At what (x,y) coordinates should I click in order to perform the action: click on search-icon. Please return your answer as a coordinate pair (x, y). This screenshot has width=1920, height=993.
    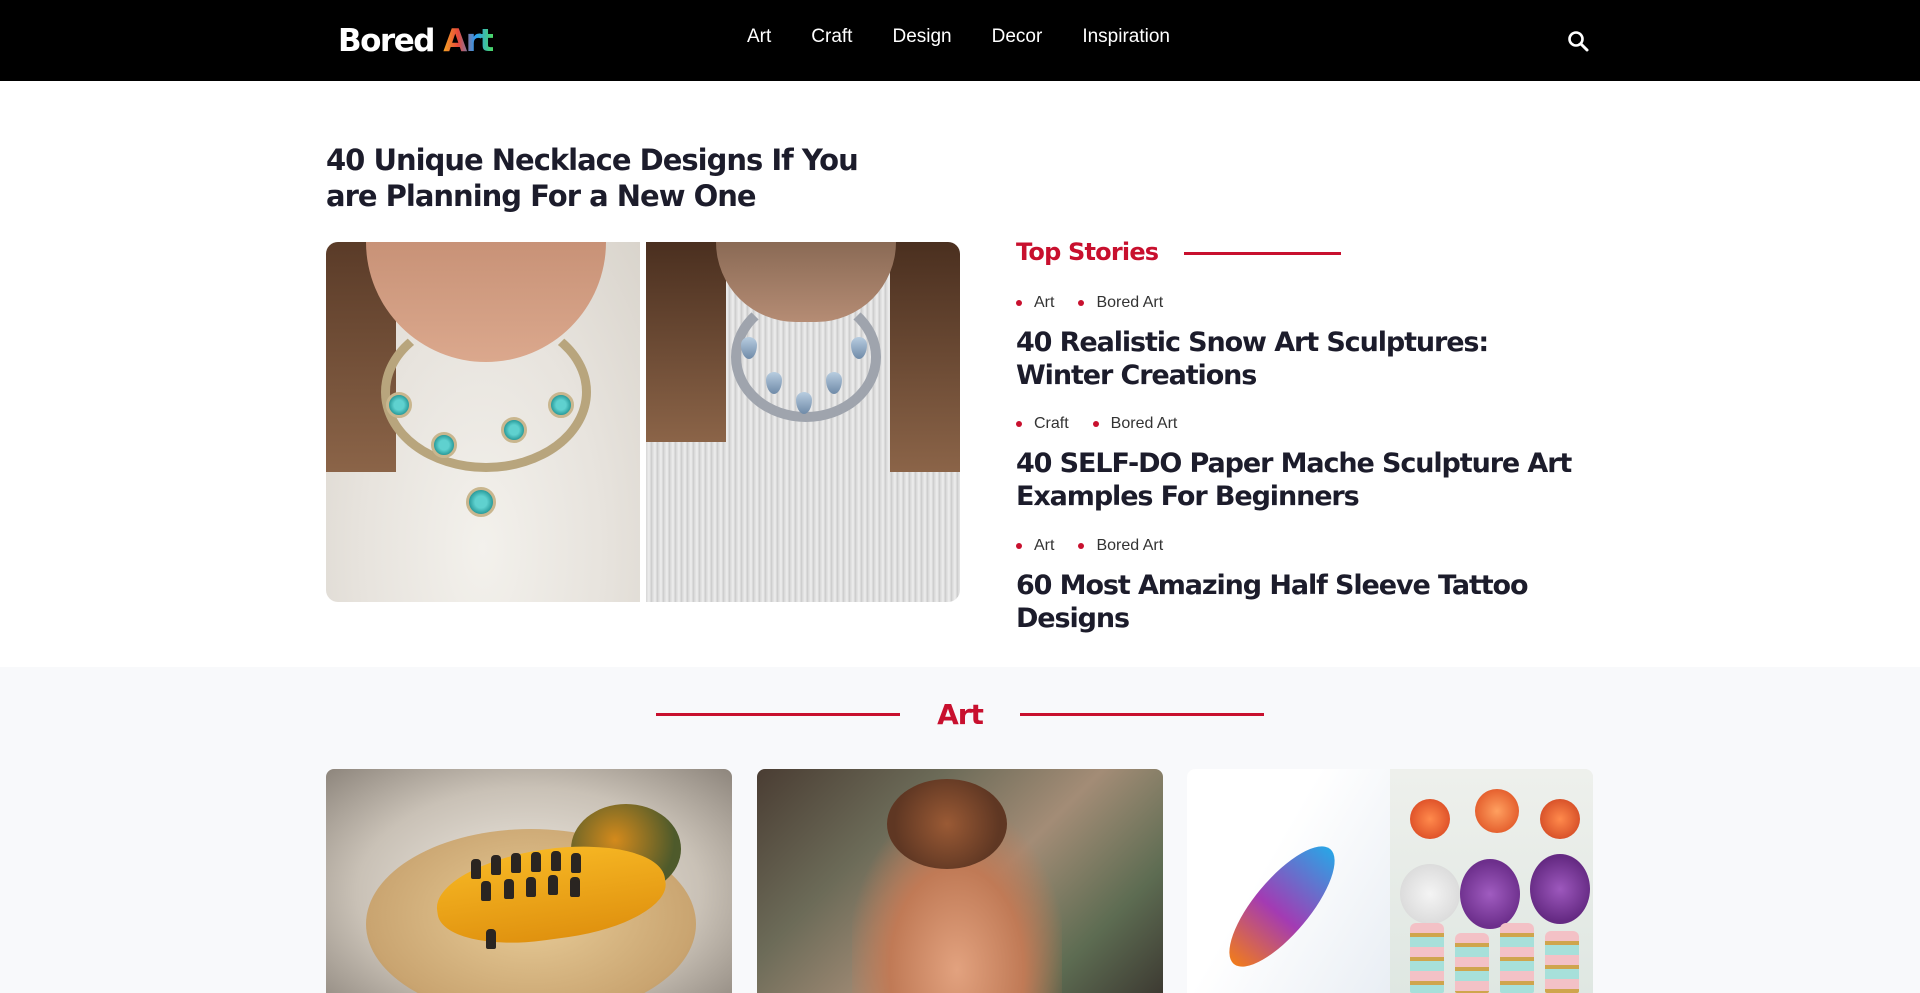
    Looking at the image, I should click on (1578, 41).